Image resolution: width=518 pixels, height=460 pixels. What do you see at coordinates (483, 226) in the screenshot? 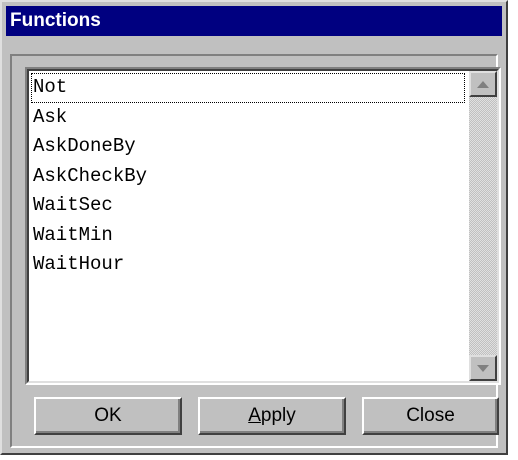
I see `vertical-scrollbar` at bounding box center [483, 226].